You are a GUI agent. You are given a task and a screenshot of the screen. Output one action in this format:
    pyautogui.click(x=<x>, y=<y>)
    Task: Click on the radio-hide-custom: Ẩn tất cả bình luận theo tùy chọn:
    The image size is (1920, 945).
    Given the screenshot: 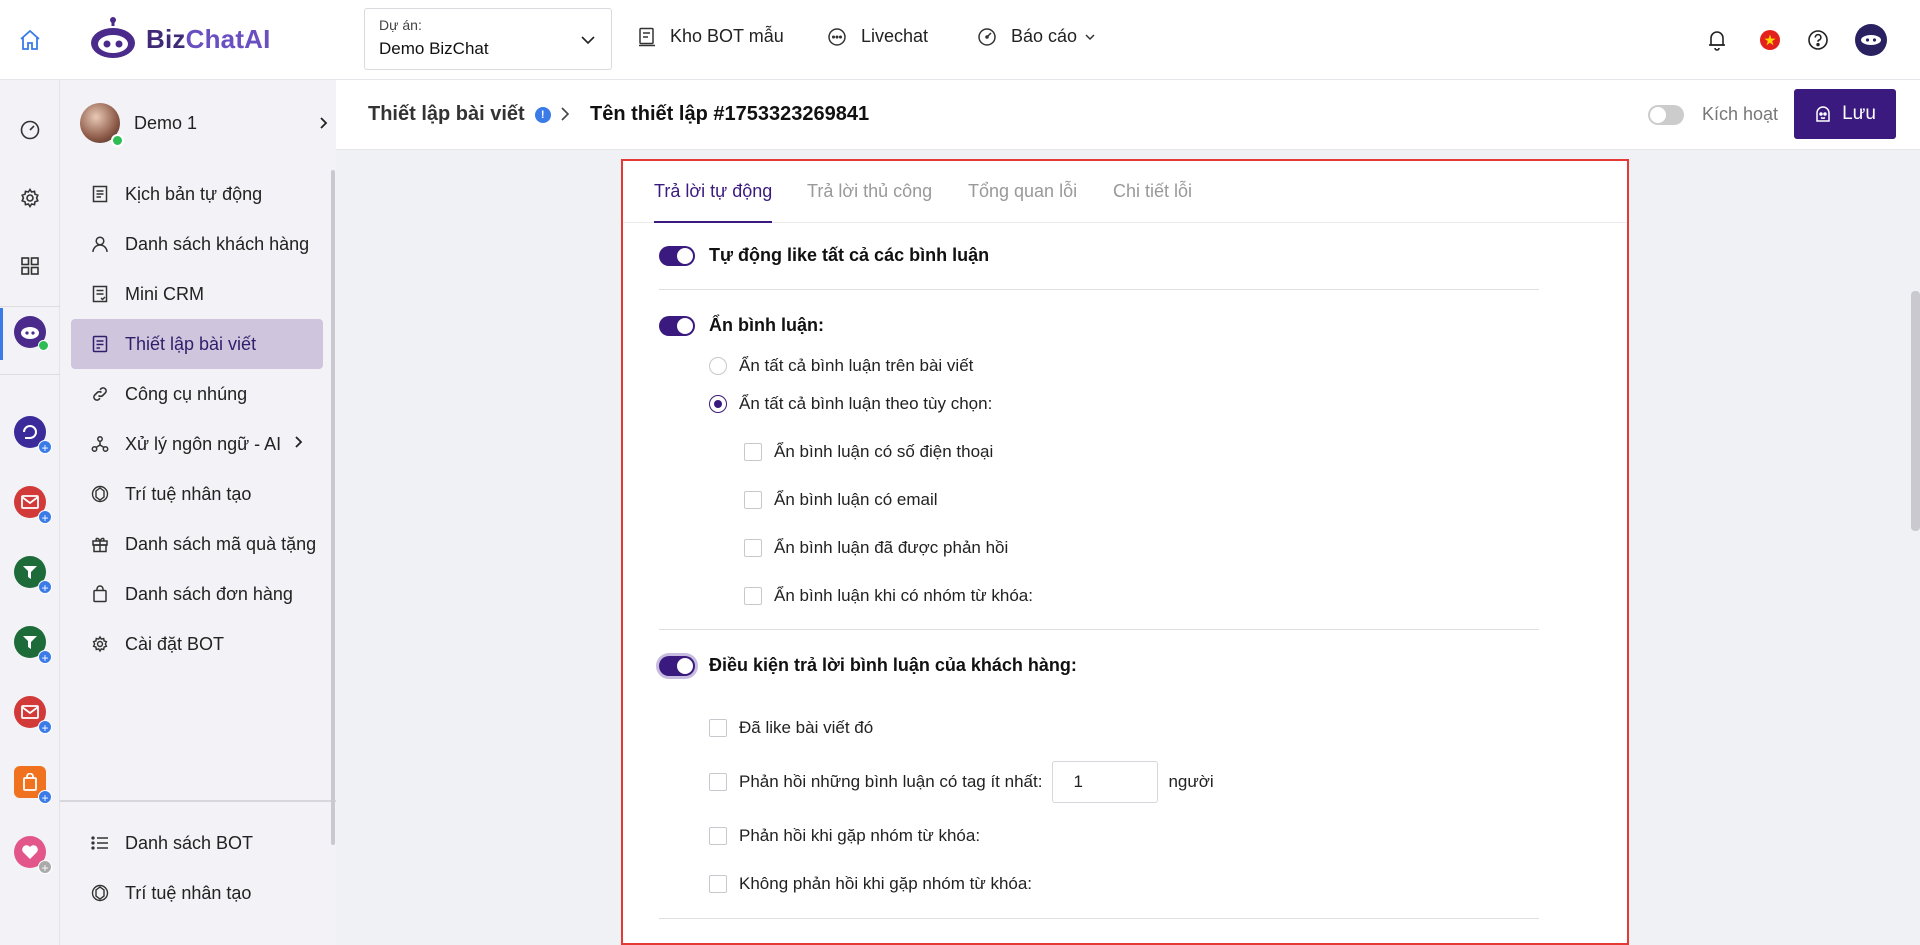 What is the action you would take?
    pyautogui.click(x=850, y=404)
    